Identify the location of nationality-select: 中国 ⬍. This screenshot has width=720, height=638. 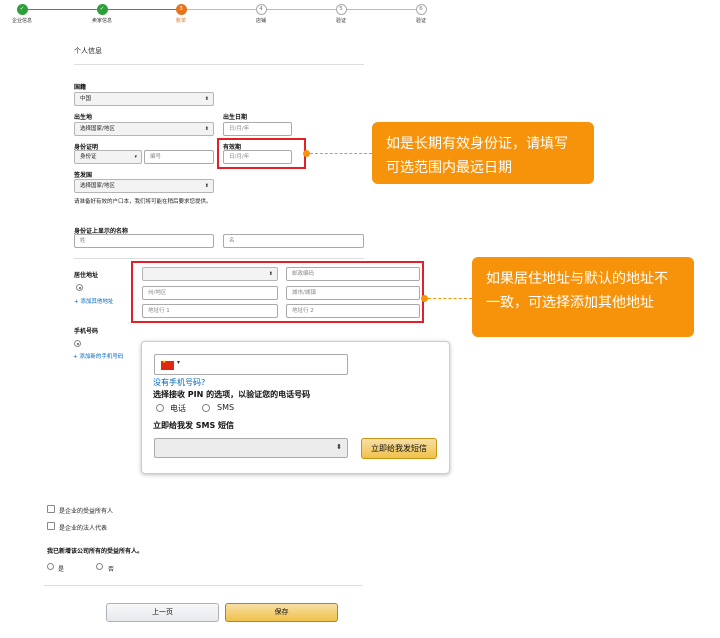
(144, 99).